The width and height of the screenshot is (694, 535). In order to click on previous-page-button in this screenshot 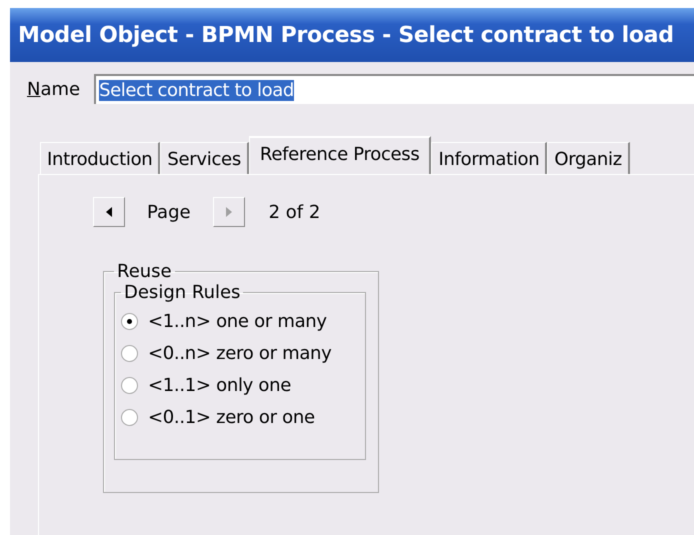, I will do `click(109, 212)`.